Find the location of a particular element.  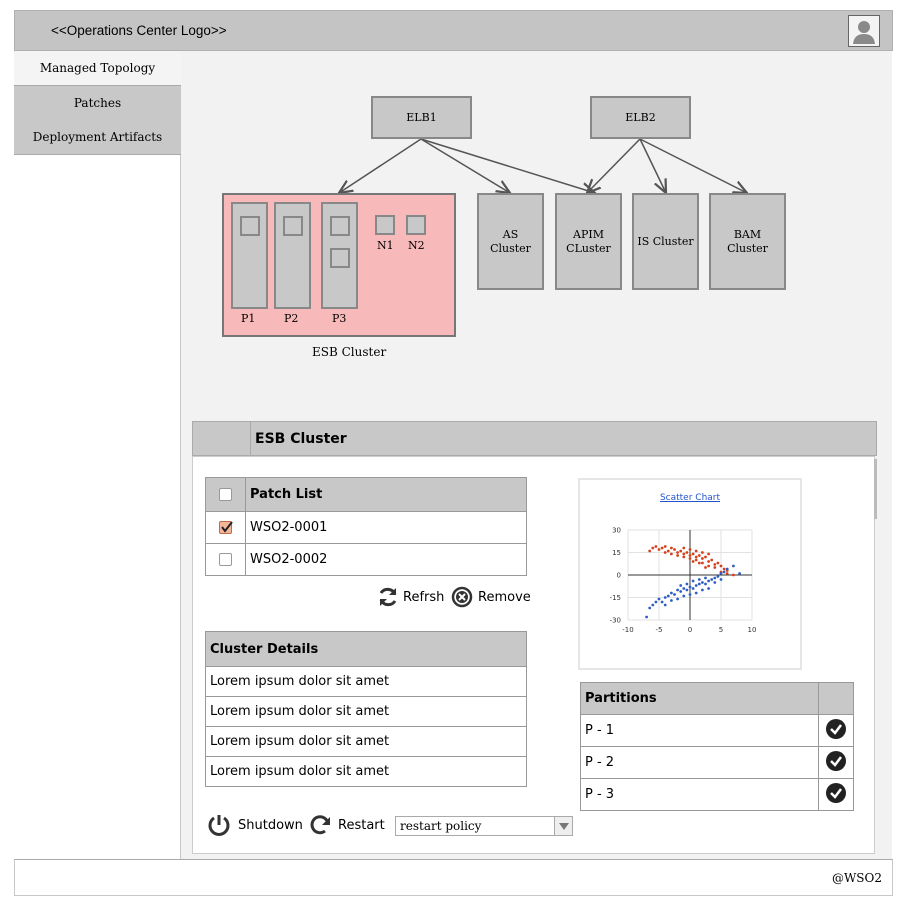

table-row: P - 3 is located at coordinates (717, 794).